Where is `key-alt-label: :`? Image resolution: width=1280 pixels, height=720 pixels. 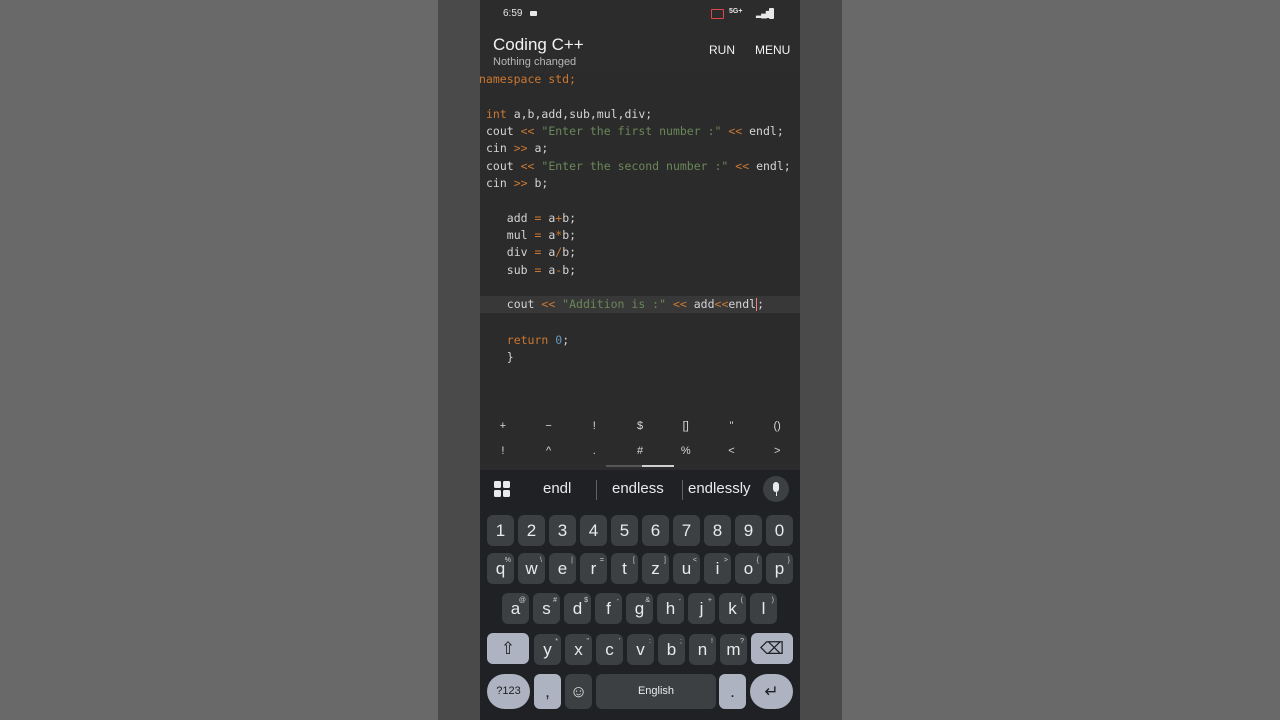
key-alt-label: : is located at coordinates (650, 641).